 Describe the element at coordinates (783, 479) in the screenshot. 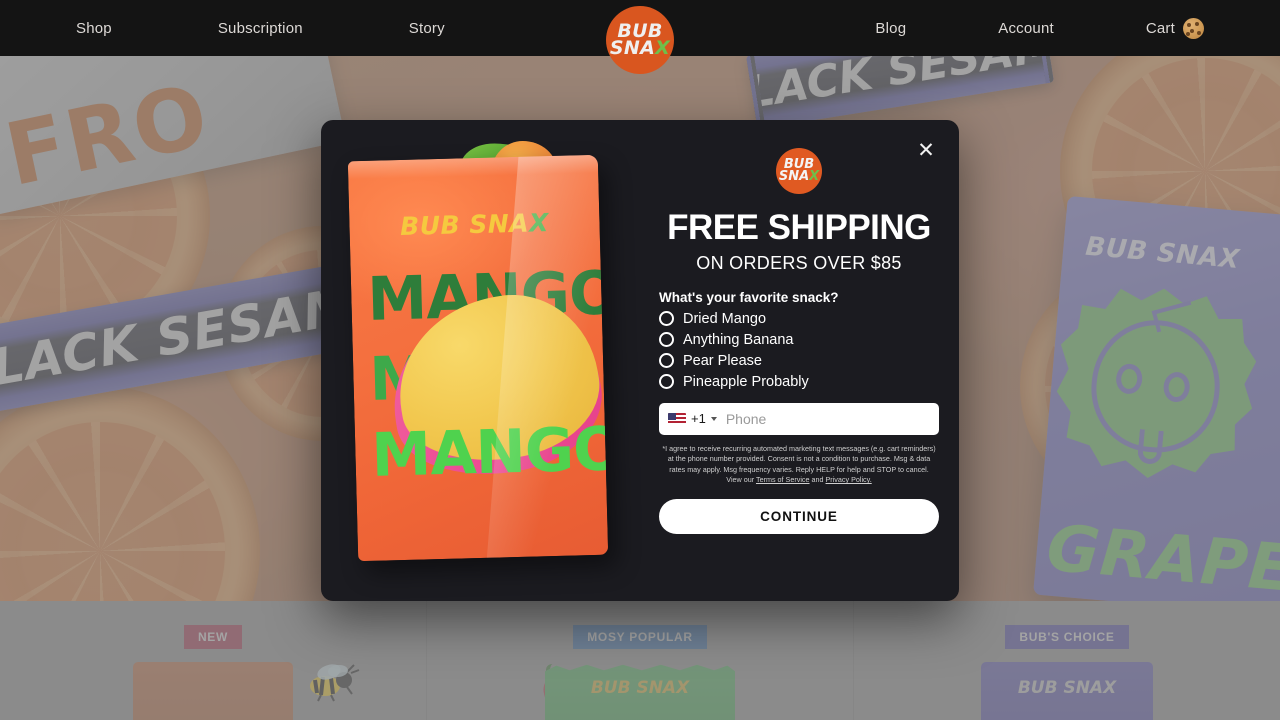

I see `terms-of-service-link: Terms of Service` at that location.